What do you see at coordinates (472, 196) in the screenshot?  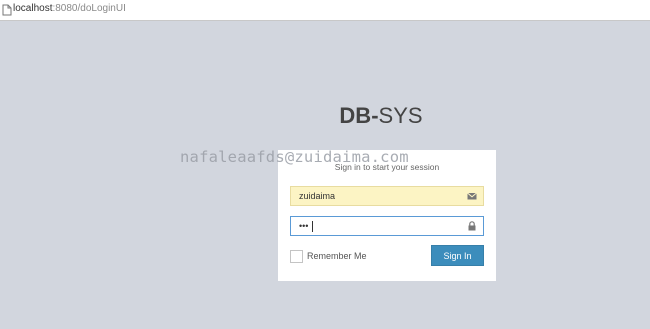 I see `envelope-icon` at bounding box center [472, 196].